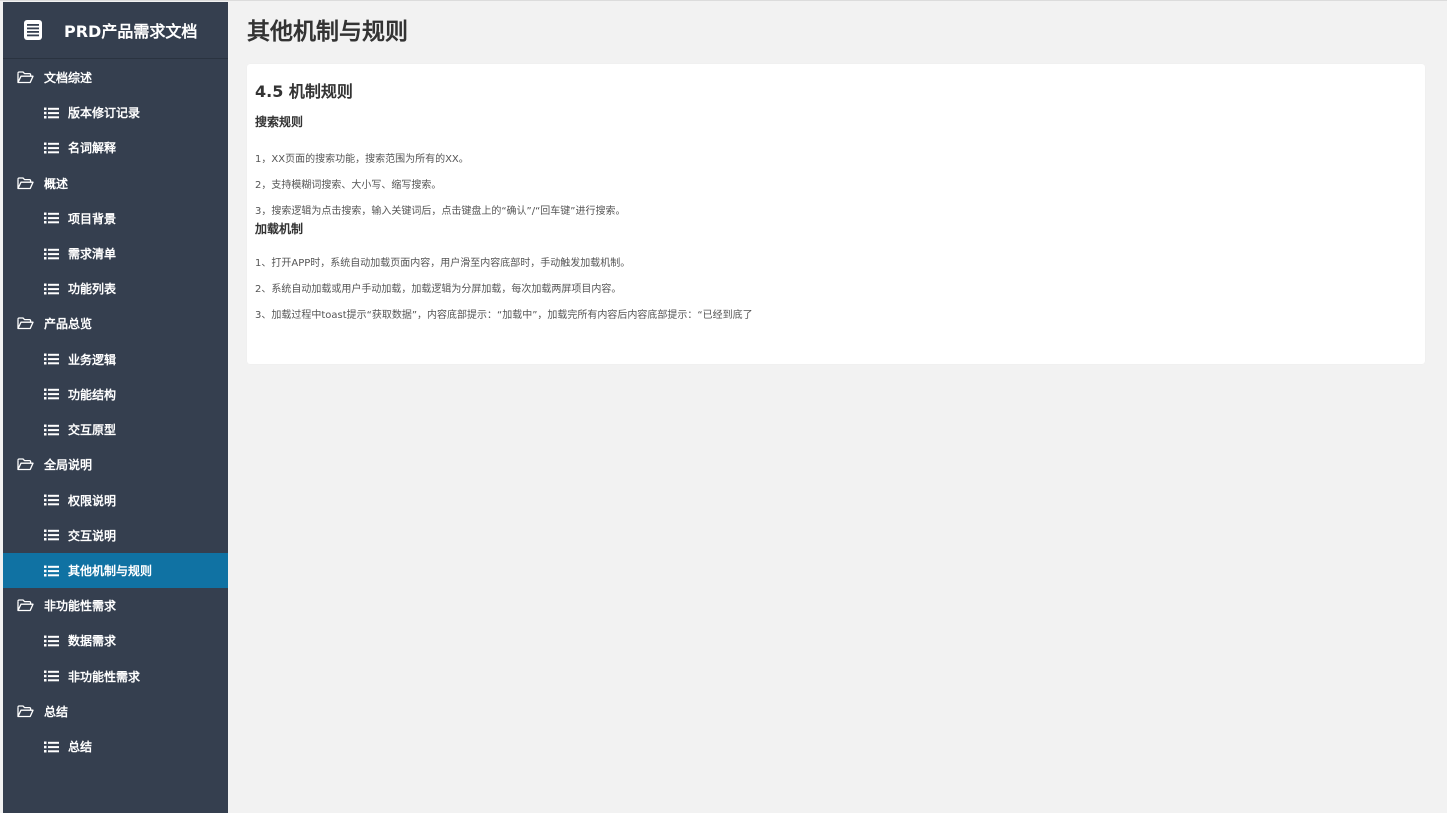 This screenshot has width=1447, height=813. Describe the element at coordinates (104, 676) in the screenshot. I see `sidebar-item-label: 非功能性需求` at that location.